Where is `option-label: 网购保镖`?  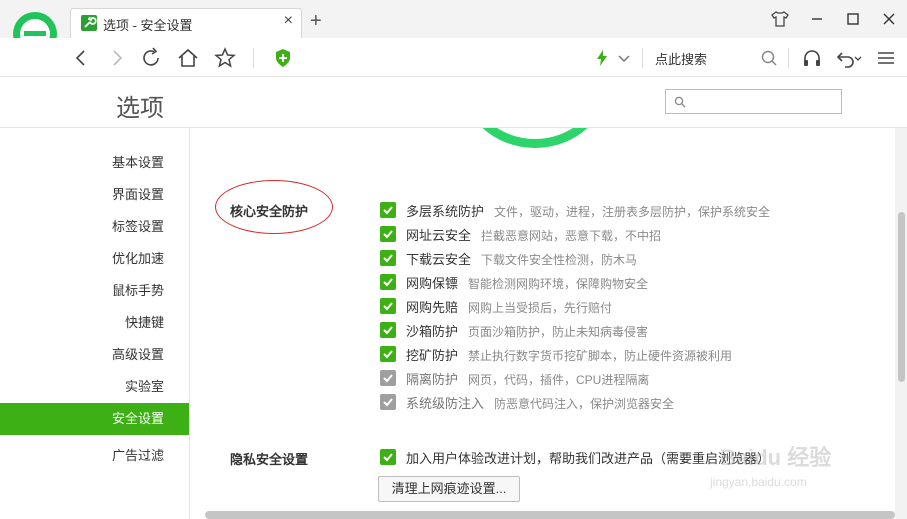
option-label: 网购保镖 is located at coordinates (432, 283).